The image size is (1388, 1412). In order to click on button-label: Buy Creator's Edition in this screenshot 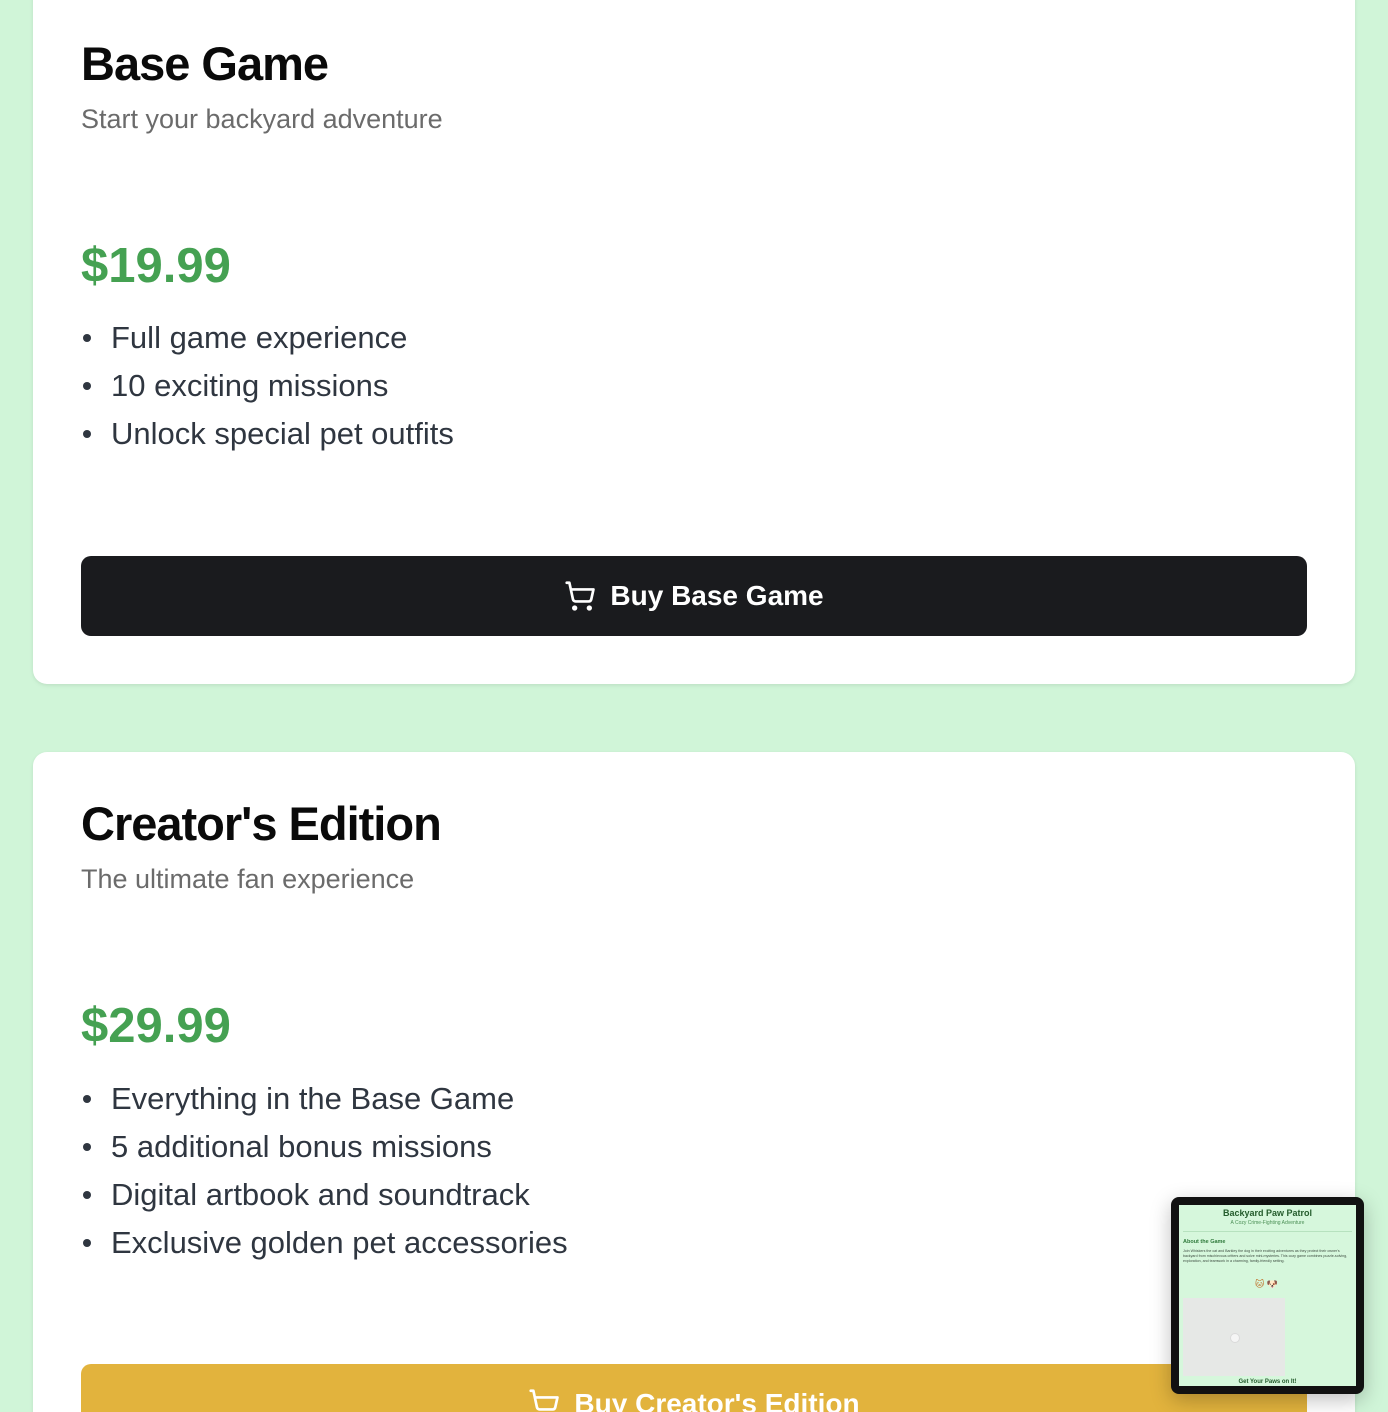, I will do `click(717, 1400)`.